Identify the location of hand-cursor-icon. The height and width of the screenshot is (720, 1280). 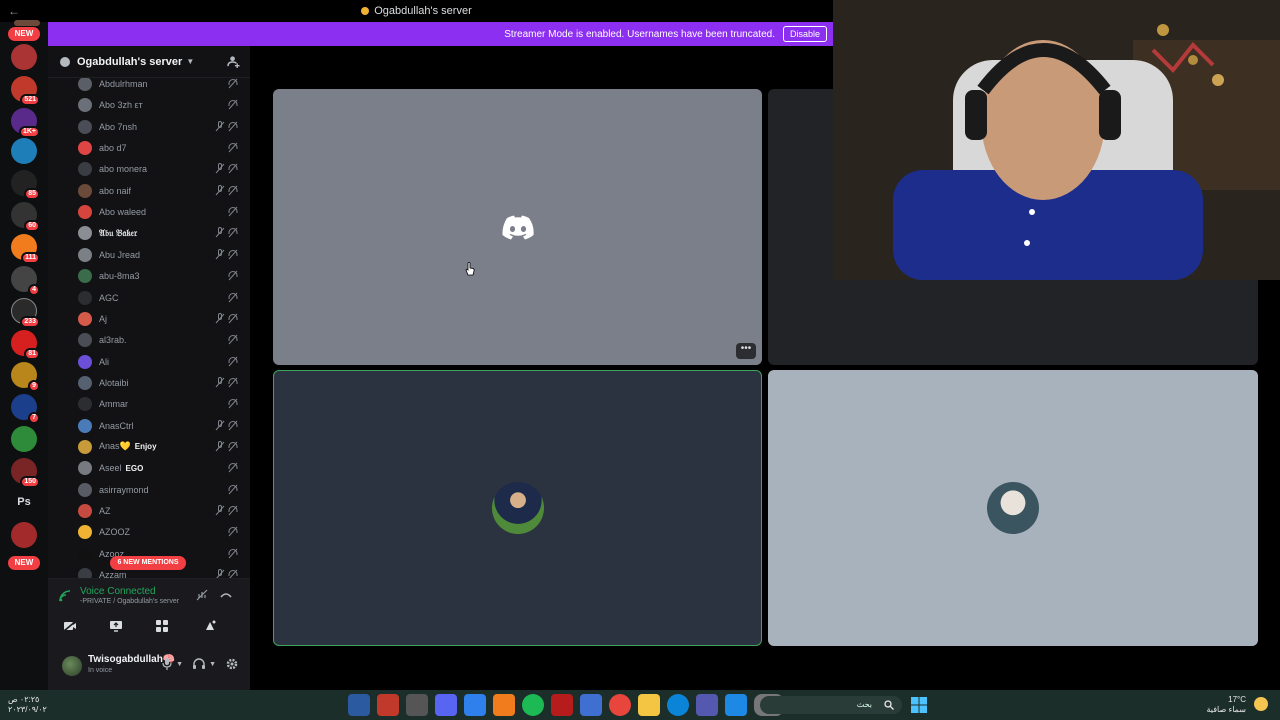
(470, 269).